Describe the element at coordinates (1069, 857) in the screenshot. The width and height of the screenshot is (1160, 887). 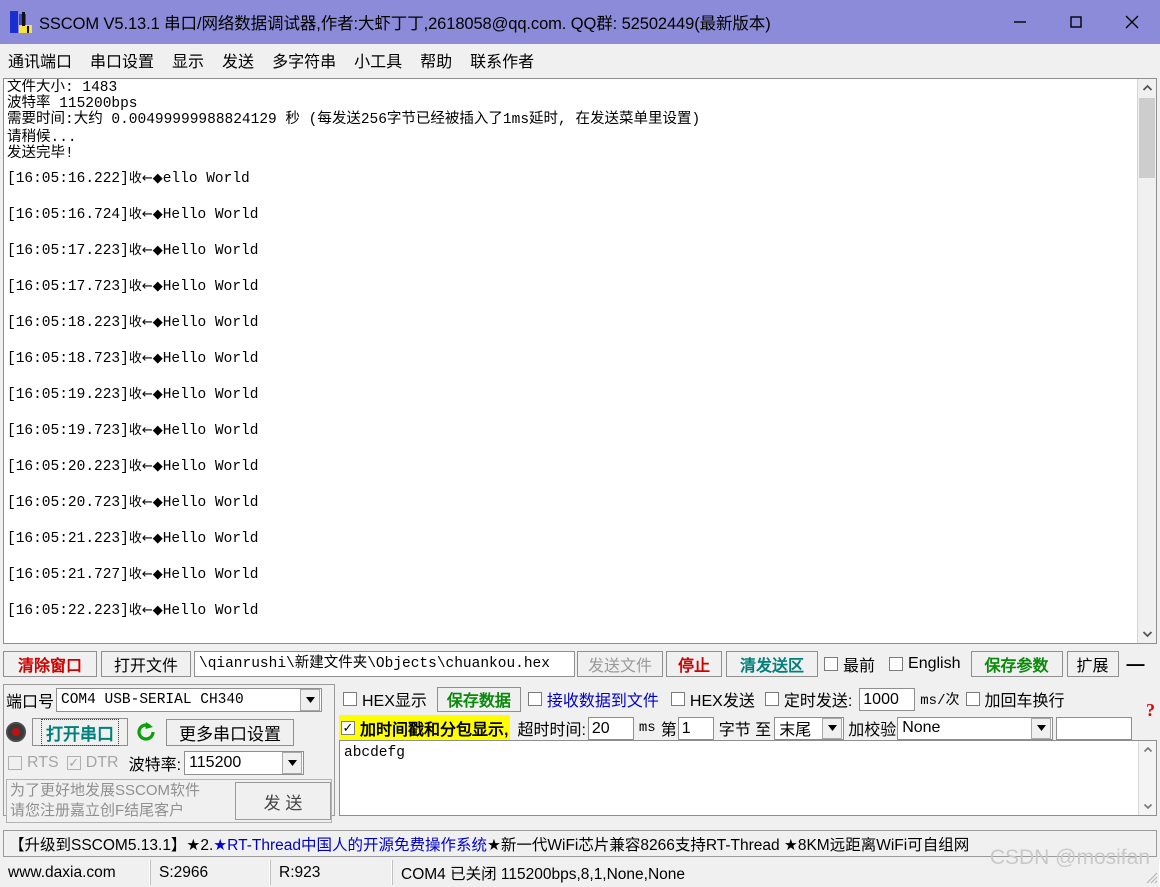
I see `watermark: CSDN @mosifan` at that location.